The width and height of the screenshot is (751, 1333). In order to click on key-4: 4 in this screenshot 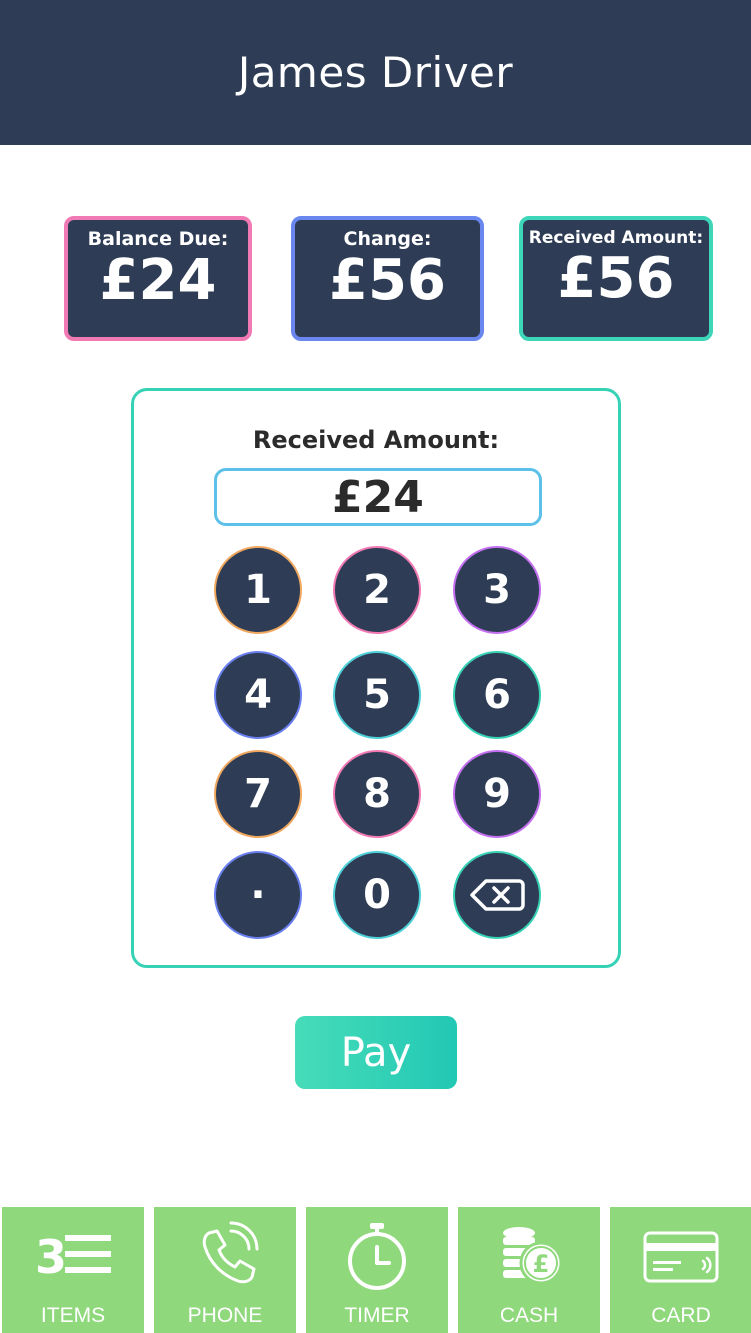, I will do `click(258, 695)`.